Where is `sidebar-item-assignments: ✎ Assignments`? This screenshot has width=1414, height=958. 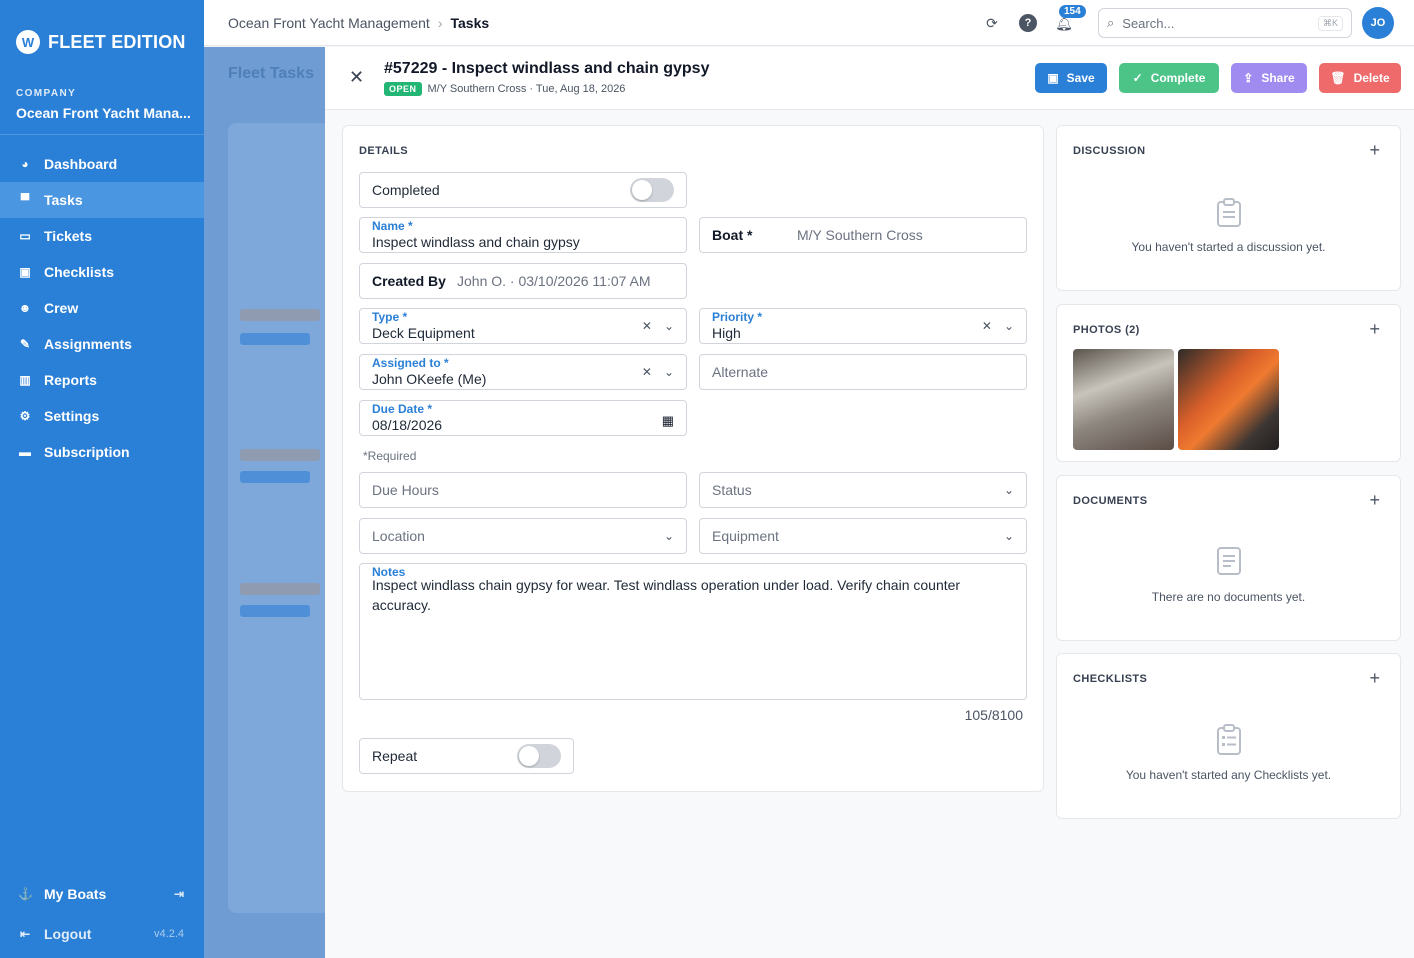
sidebar-item-assignments: ✎ Assignments is located at coordinates (102, 344).